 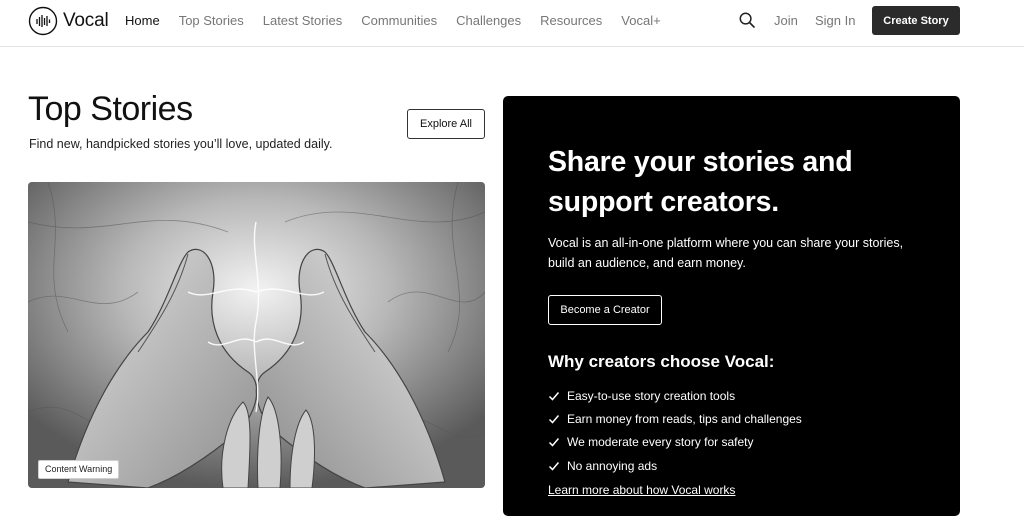 I want to click on vocal-logo: Vocal, so click(x=68, y=21).